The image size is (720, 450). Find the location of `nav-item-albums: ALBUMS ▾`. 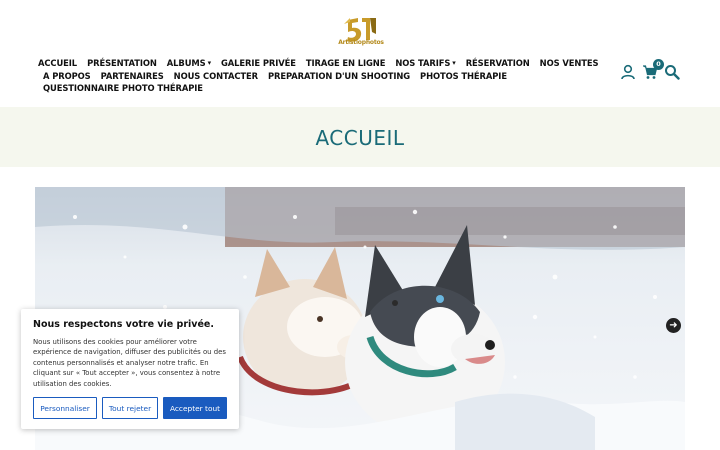

nav-item-albums: ALBUMS ▾ is located at coordinates (189, 63).